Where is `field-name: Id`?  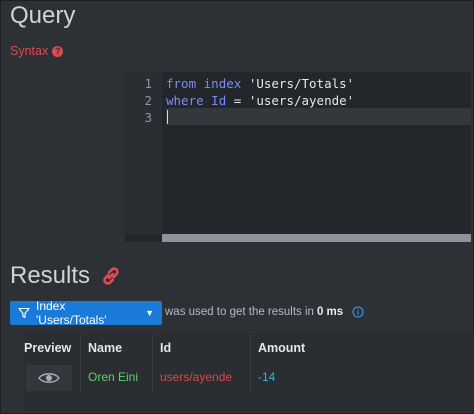
field-name: Id is located at coordinates (219, 100).